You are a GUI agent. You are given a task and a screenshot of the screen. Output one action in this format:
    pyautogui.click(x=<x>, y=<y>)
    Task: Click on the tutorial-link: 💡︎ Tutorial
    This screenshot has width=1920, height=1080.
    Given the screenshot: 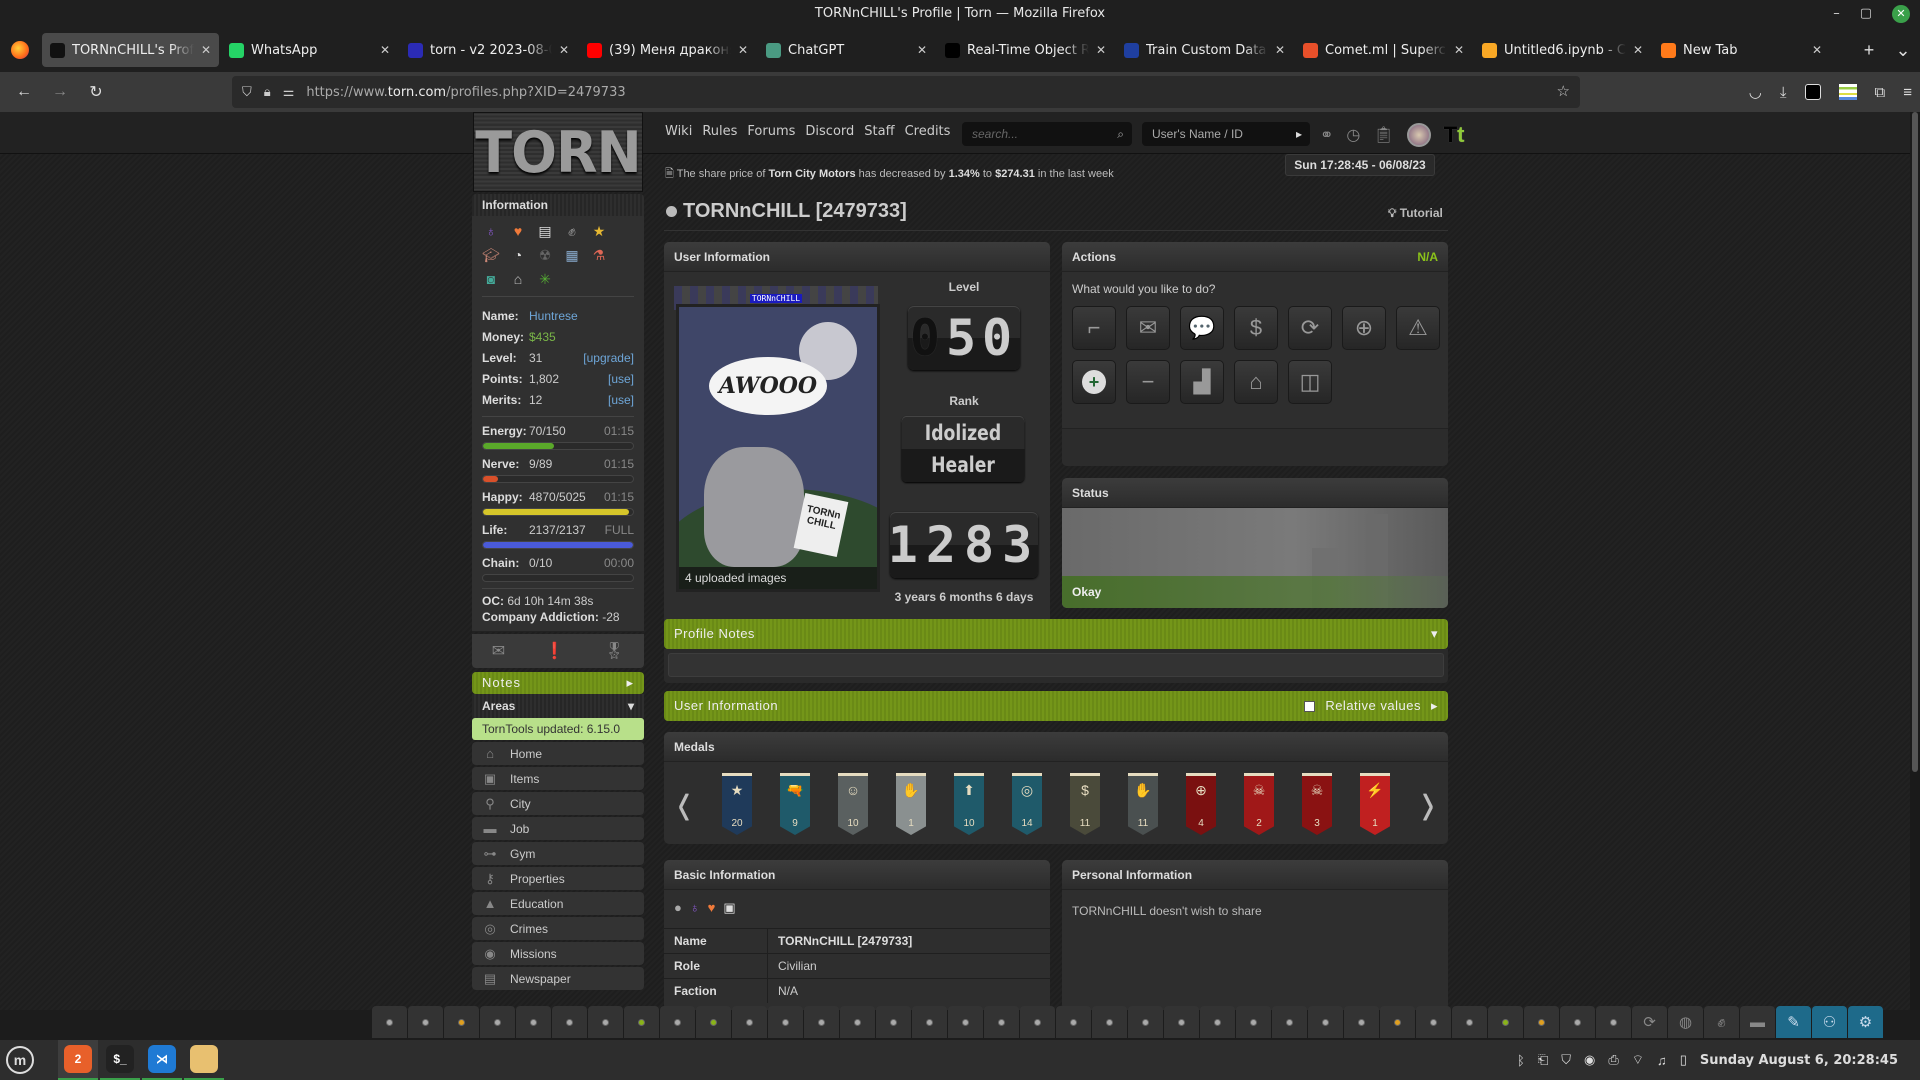 What is the action you would take?
    pyautogui.click(x=1415, y=213)
    